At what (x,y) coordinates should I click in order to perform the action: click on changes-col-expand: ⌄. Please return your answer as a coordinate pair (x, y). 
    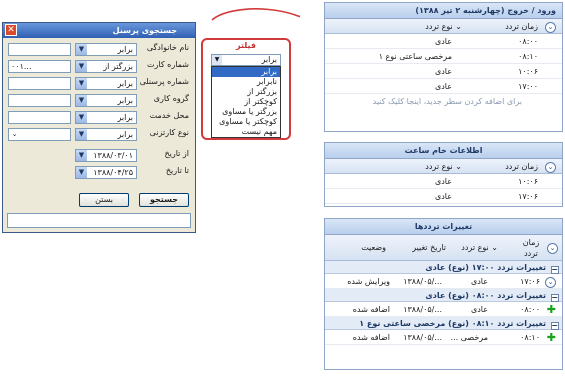
    Looking at the image, I should click on (552, 248).